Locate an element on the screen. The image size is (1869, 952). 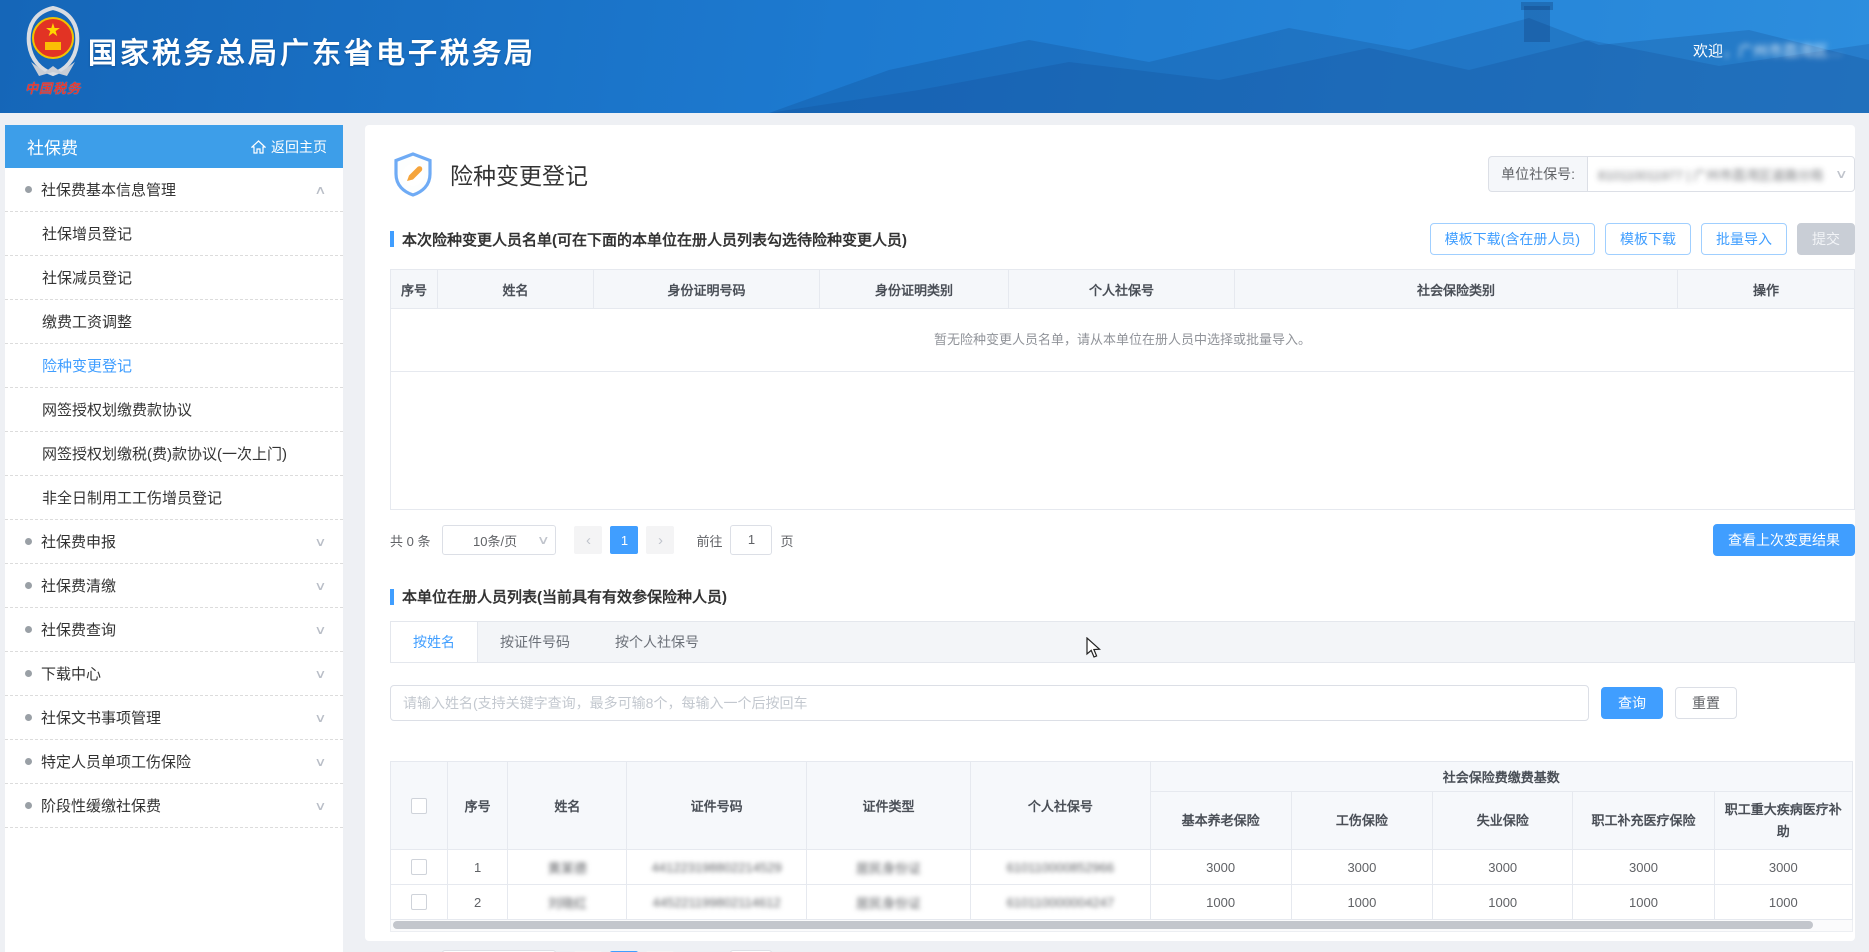
unit-ssn-select: 810110011977 | 广州市荔湾区道路分局 ∨ is located at coordinates (1721, 174).